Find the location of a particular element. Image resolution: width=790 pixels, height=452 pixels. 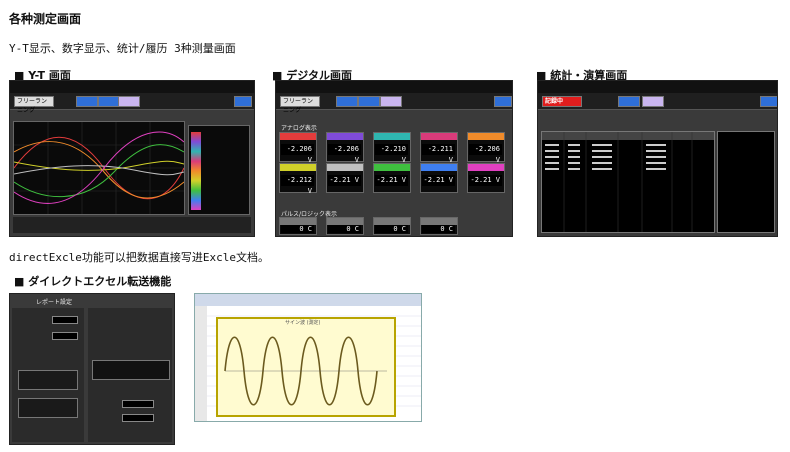

report-dialog-title: レポート設定 is located at coordinates (54, 302).